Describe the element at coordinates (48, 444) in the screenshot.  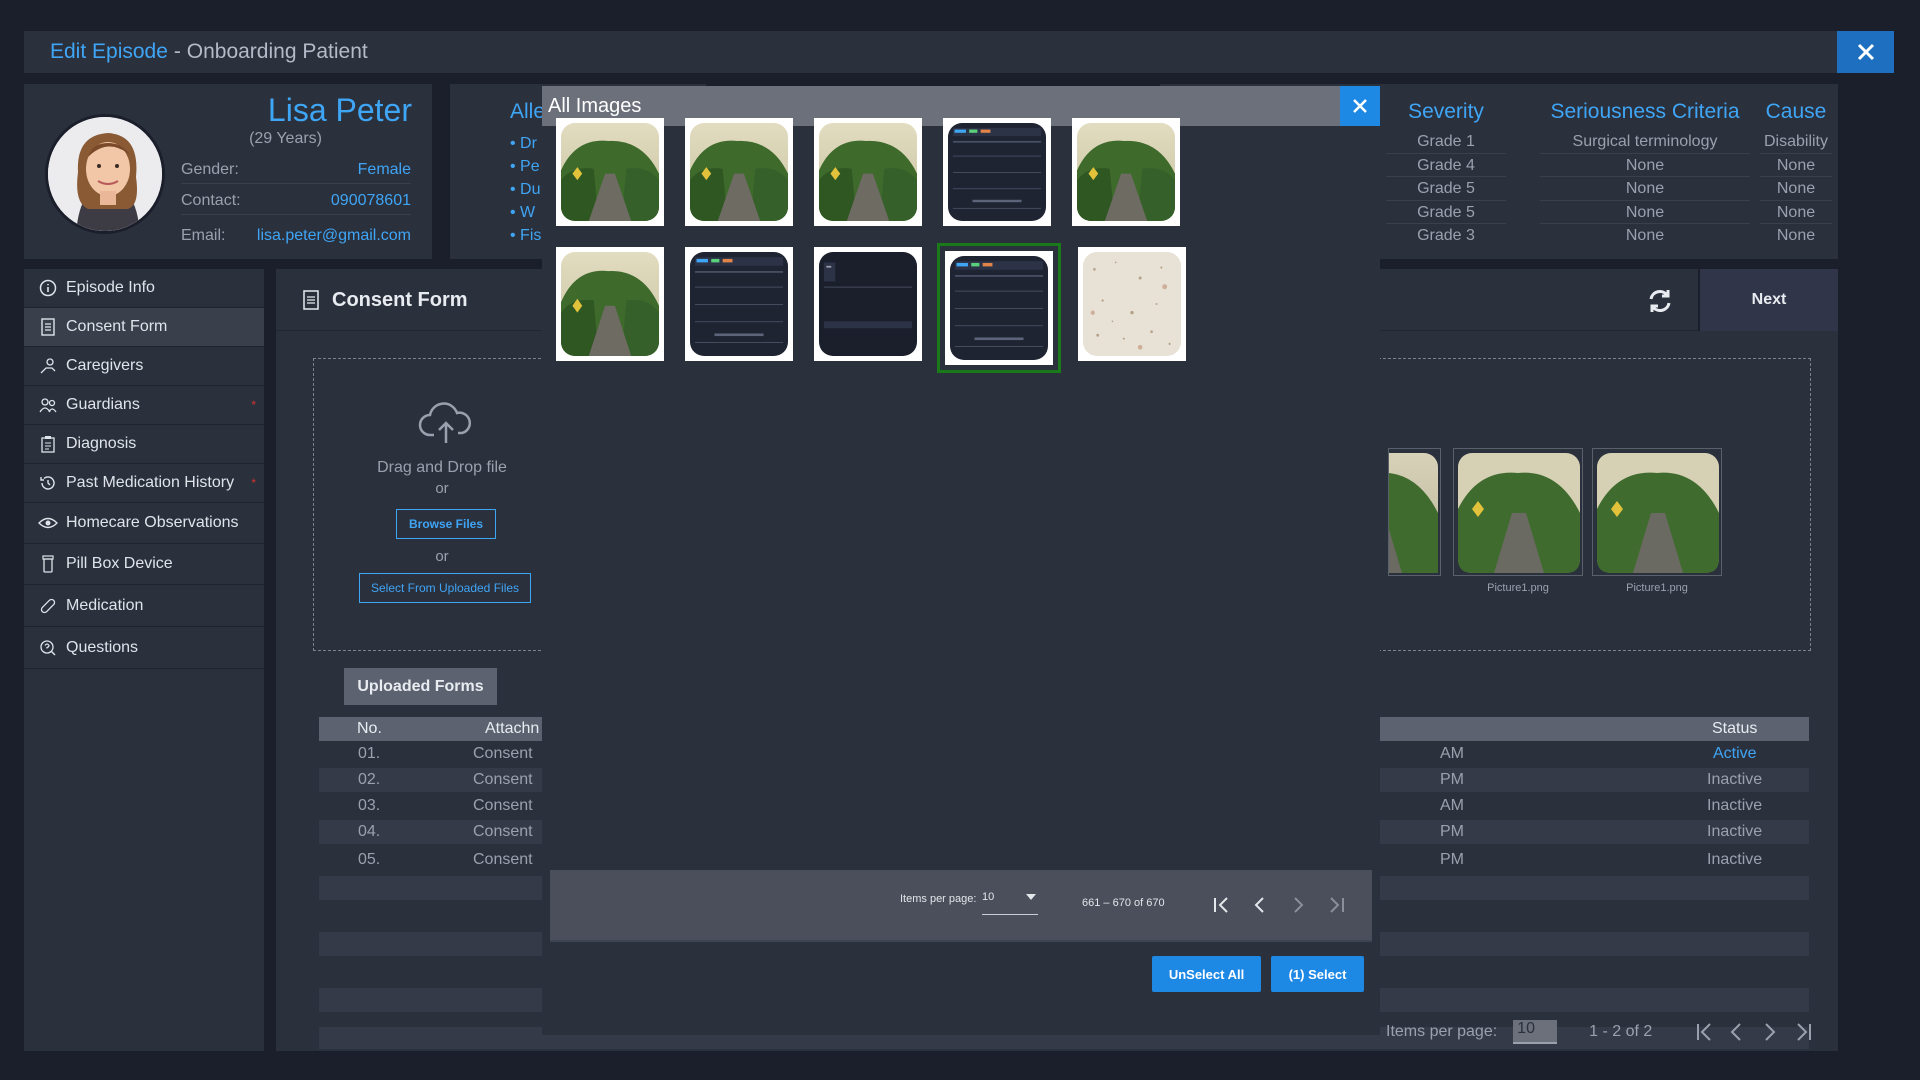
I see `clipboard-icon` at that location.